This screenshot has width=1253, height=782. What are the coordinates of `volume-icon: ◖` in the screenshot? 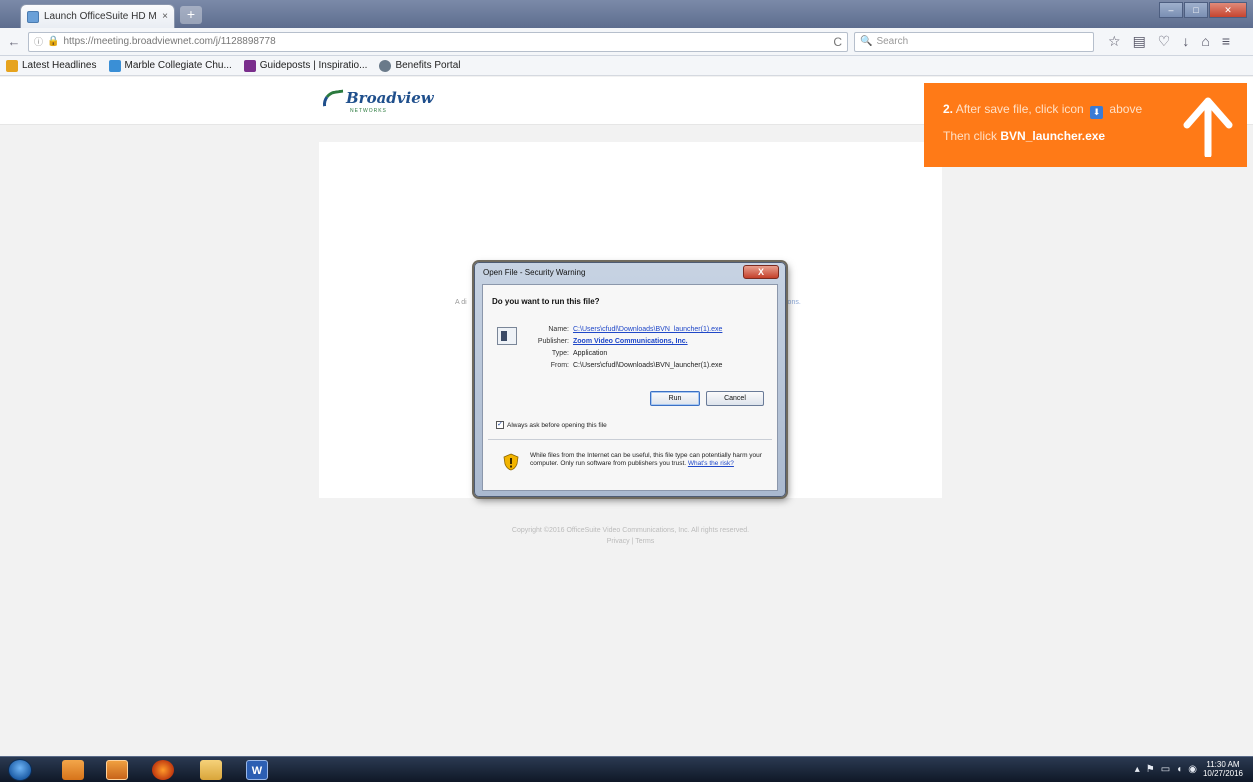 It's located at (1179, 769).